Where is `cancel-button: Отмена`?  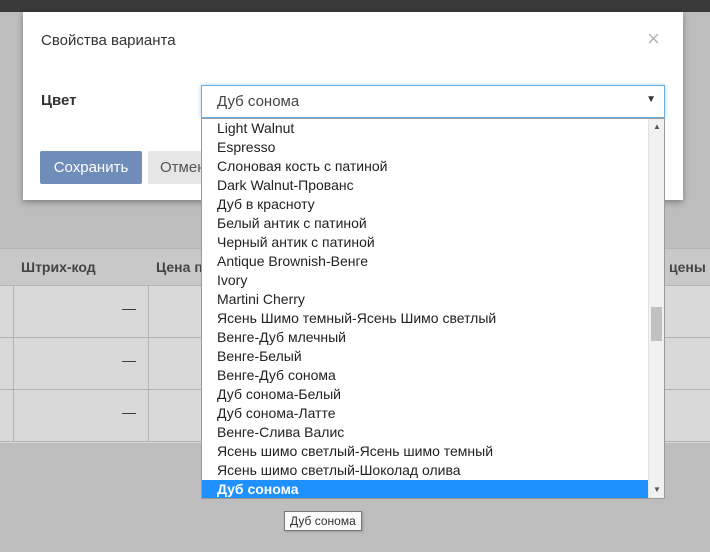 cancel-button: Отмена is located at coordinates (178, 167).